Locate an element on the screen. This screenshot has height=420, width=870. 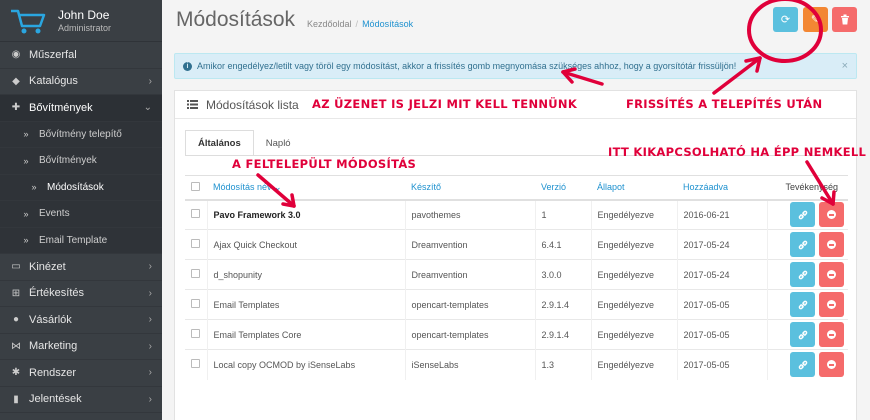
sidebar-item-label: Bővítmény telepítő is located at coordinates (80, 134).